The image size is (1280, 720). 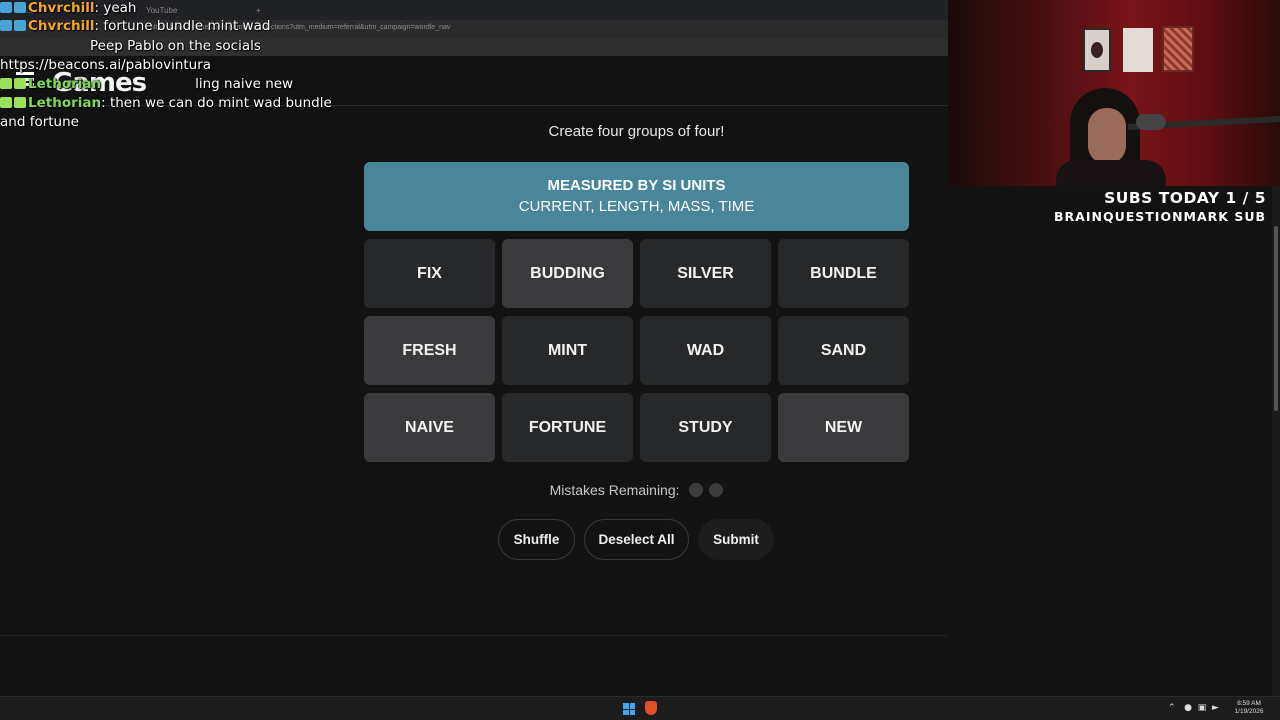 What do you see at coordinates (182, 26) in the screenshot?
I see `chat-text: : fortune bundle mint wad` at bounding box center [182, 26].